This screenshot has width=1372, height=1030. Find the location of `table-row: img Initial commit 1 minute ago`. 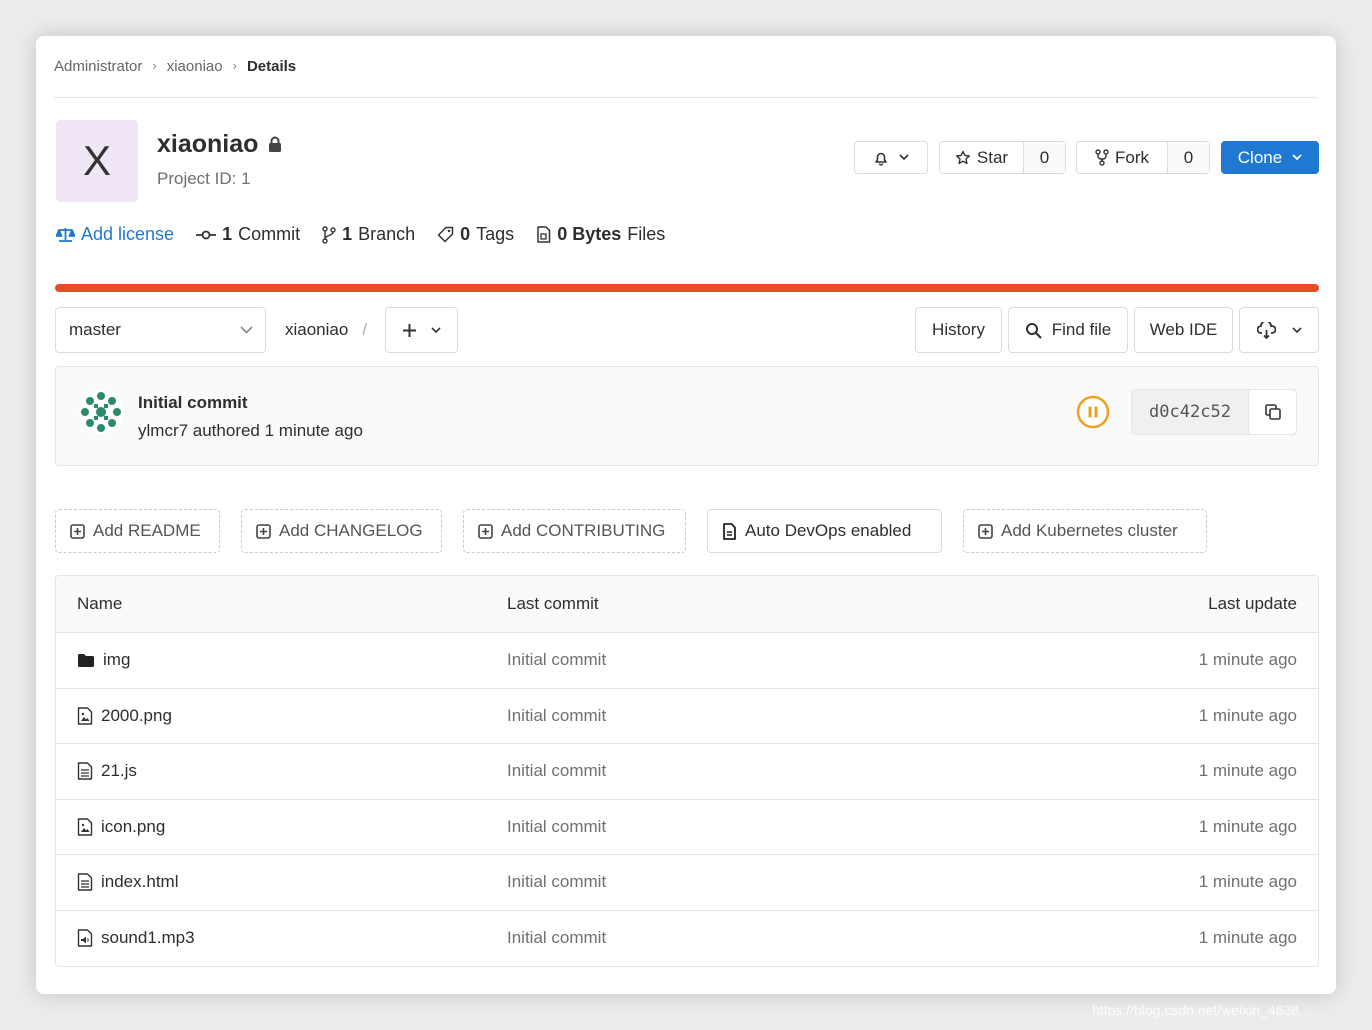

table-row: img Initial commit 1 minute ago is located at coordinates (687, 661).